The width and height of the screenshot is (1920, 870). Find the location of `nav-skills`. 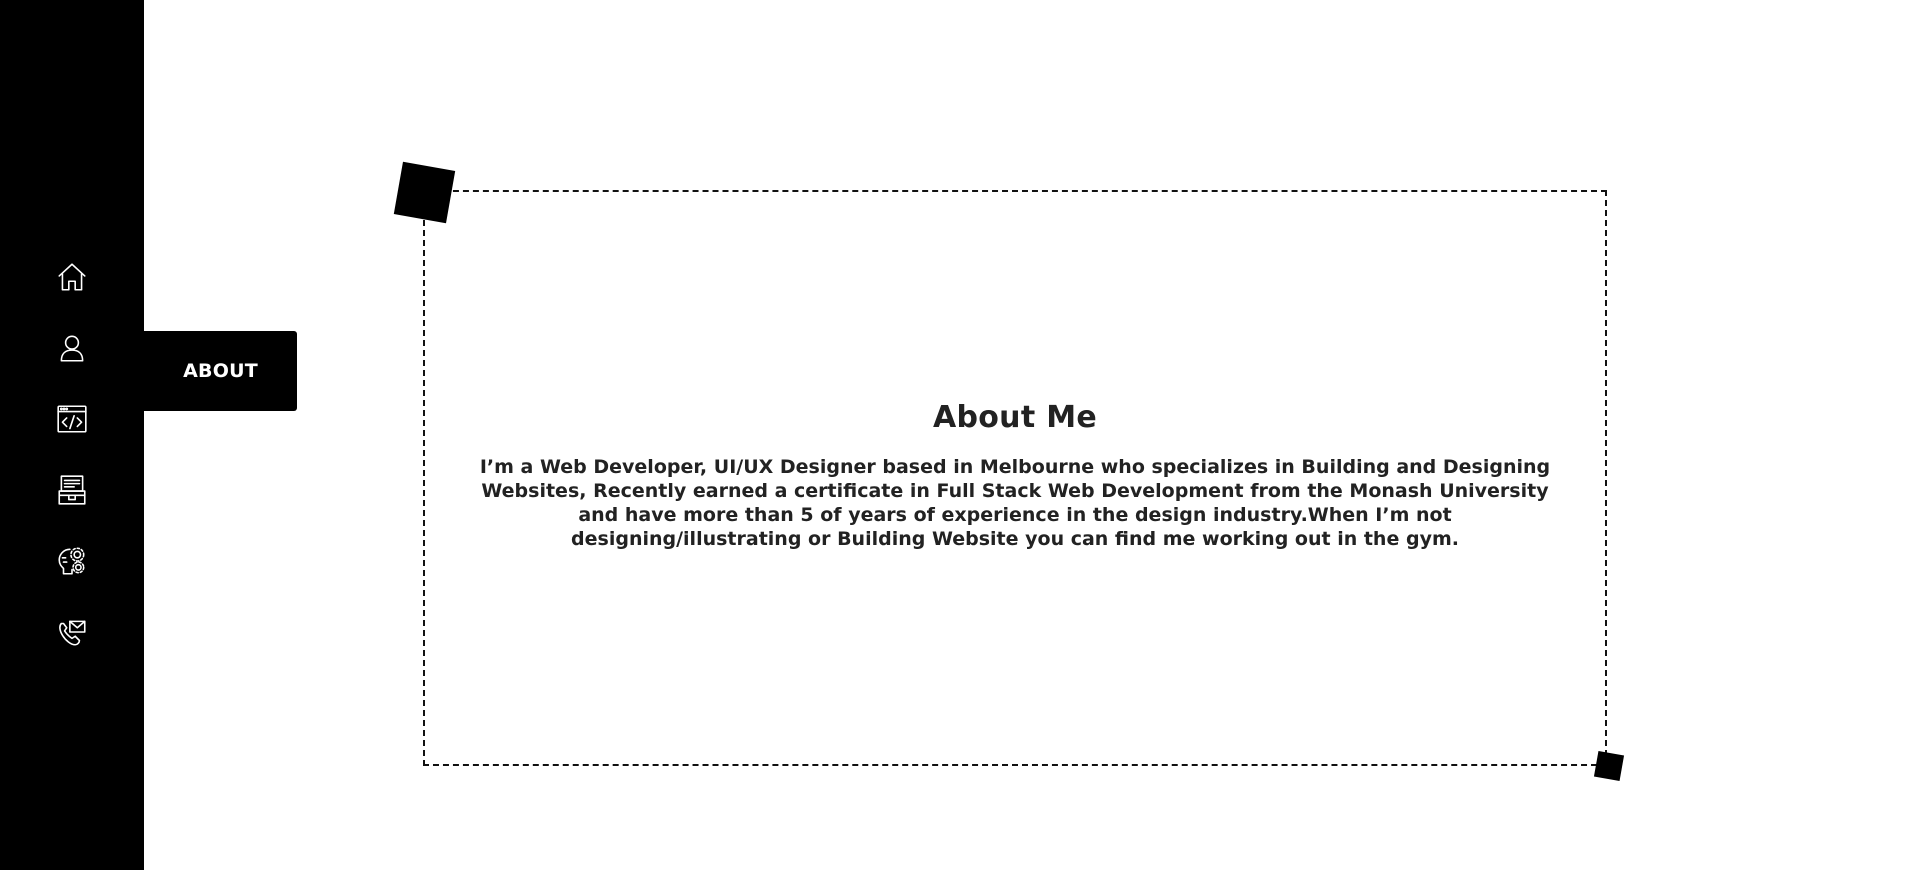

nav-skills is located at coordinates (72, 561).